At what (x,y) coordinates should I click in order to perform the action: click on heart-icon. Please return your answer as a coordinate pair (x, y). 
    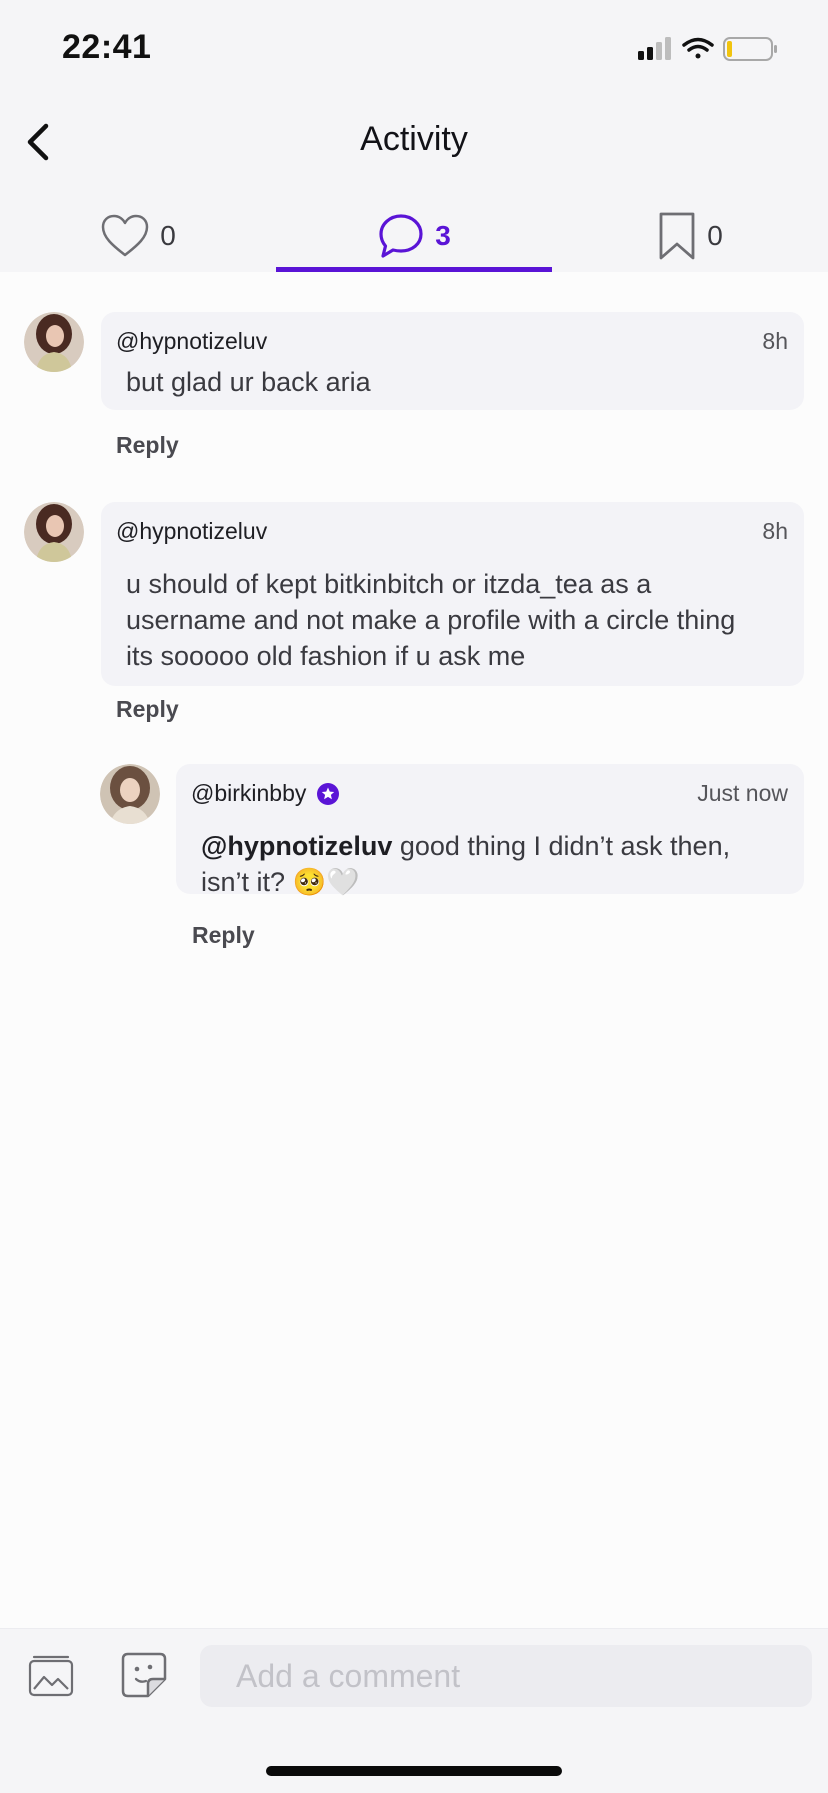
    Looking at the image, I should click on (125, 235).